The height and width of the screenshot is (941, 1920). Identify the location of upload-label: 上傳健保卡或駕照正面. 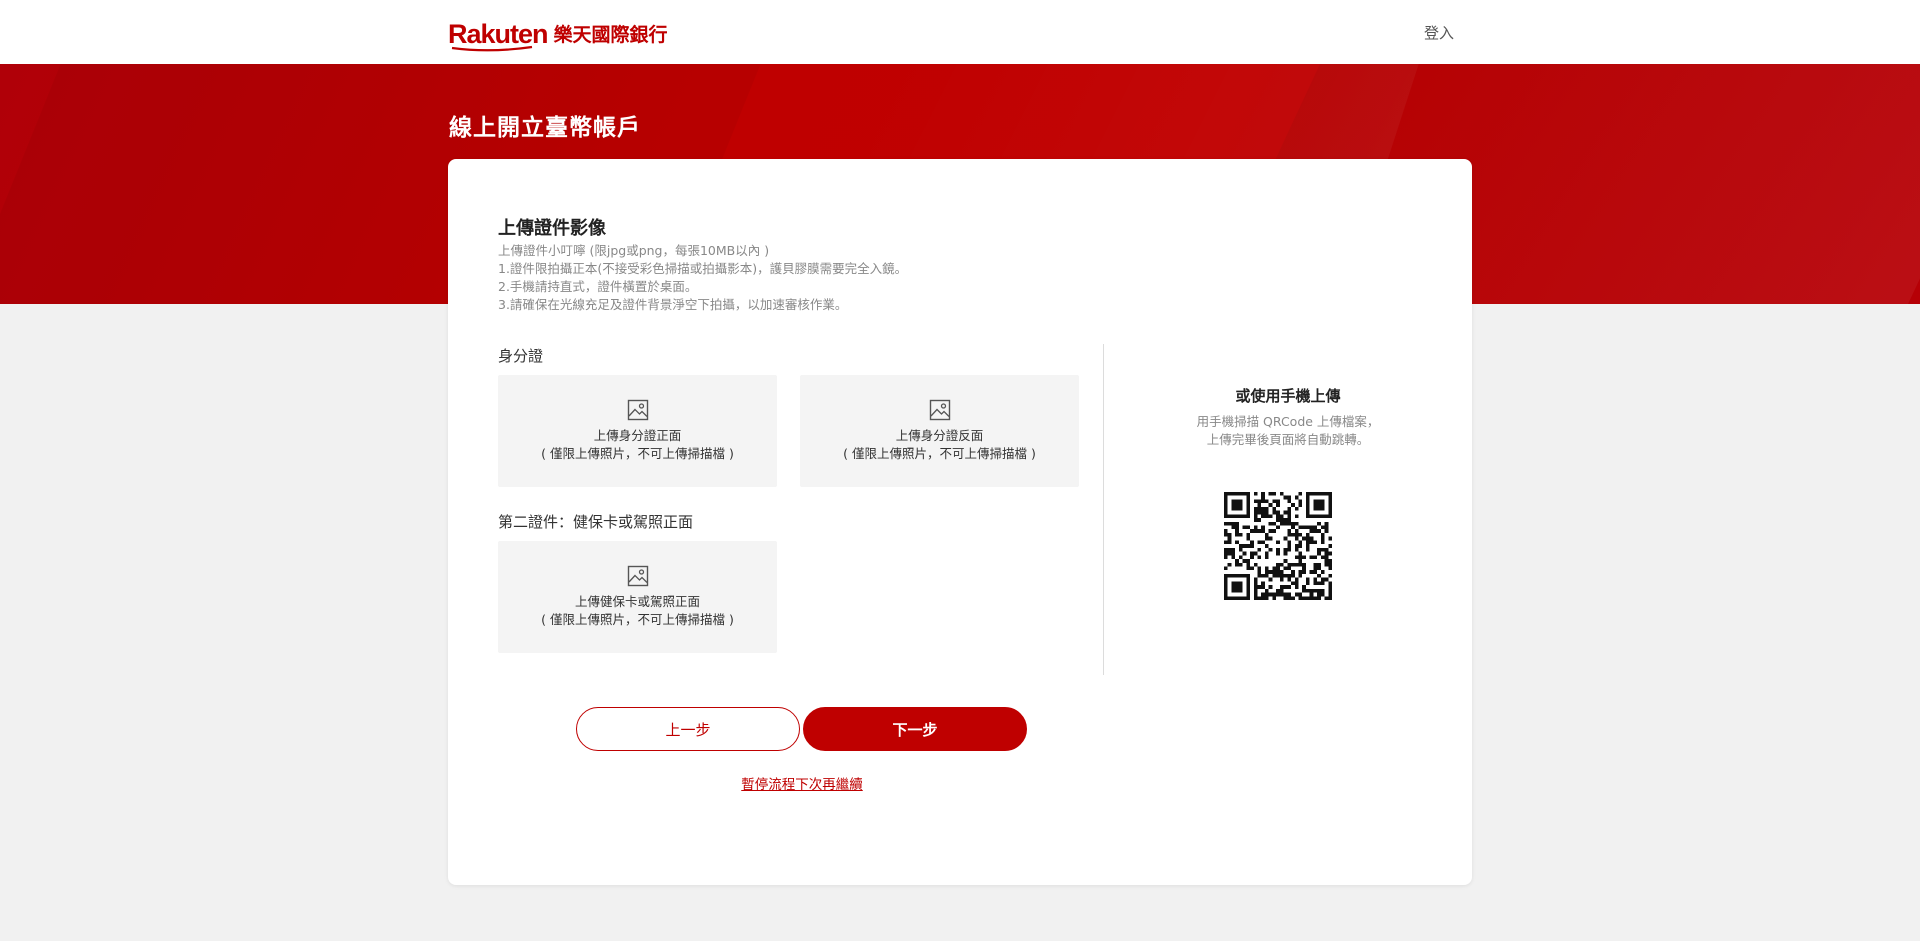
(637, 601).